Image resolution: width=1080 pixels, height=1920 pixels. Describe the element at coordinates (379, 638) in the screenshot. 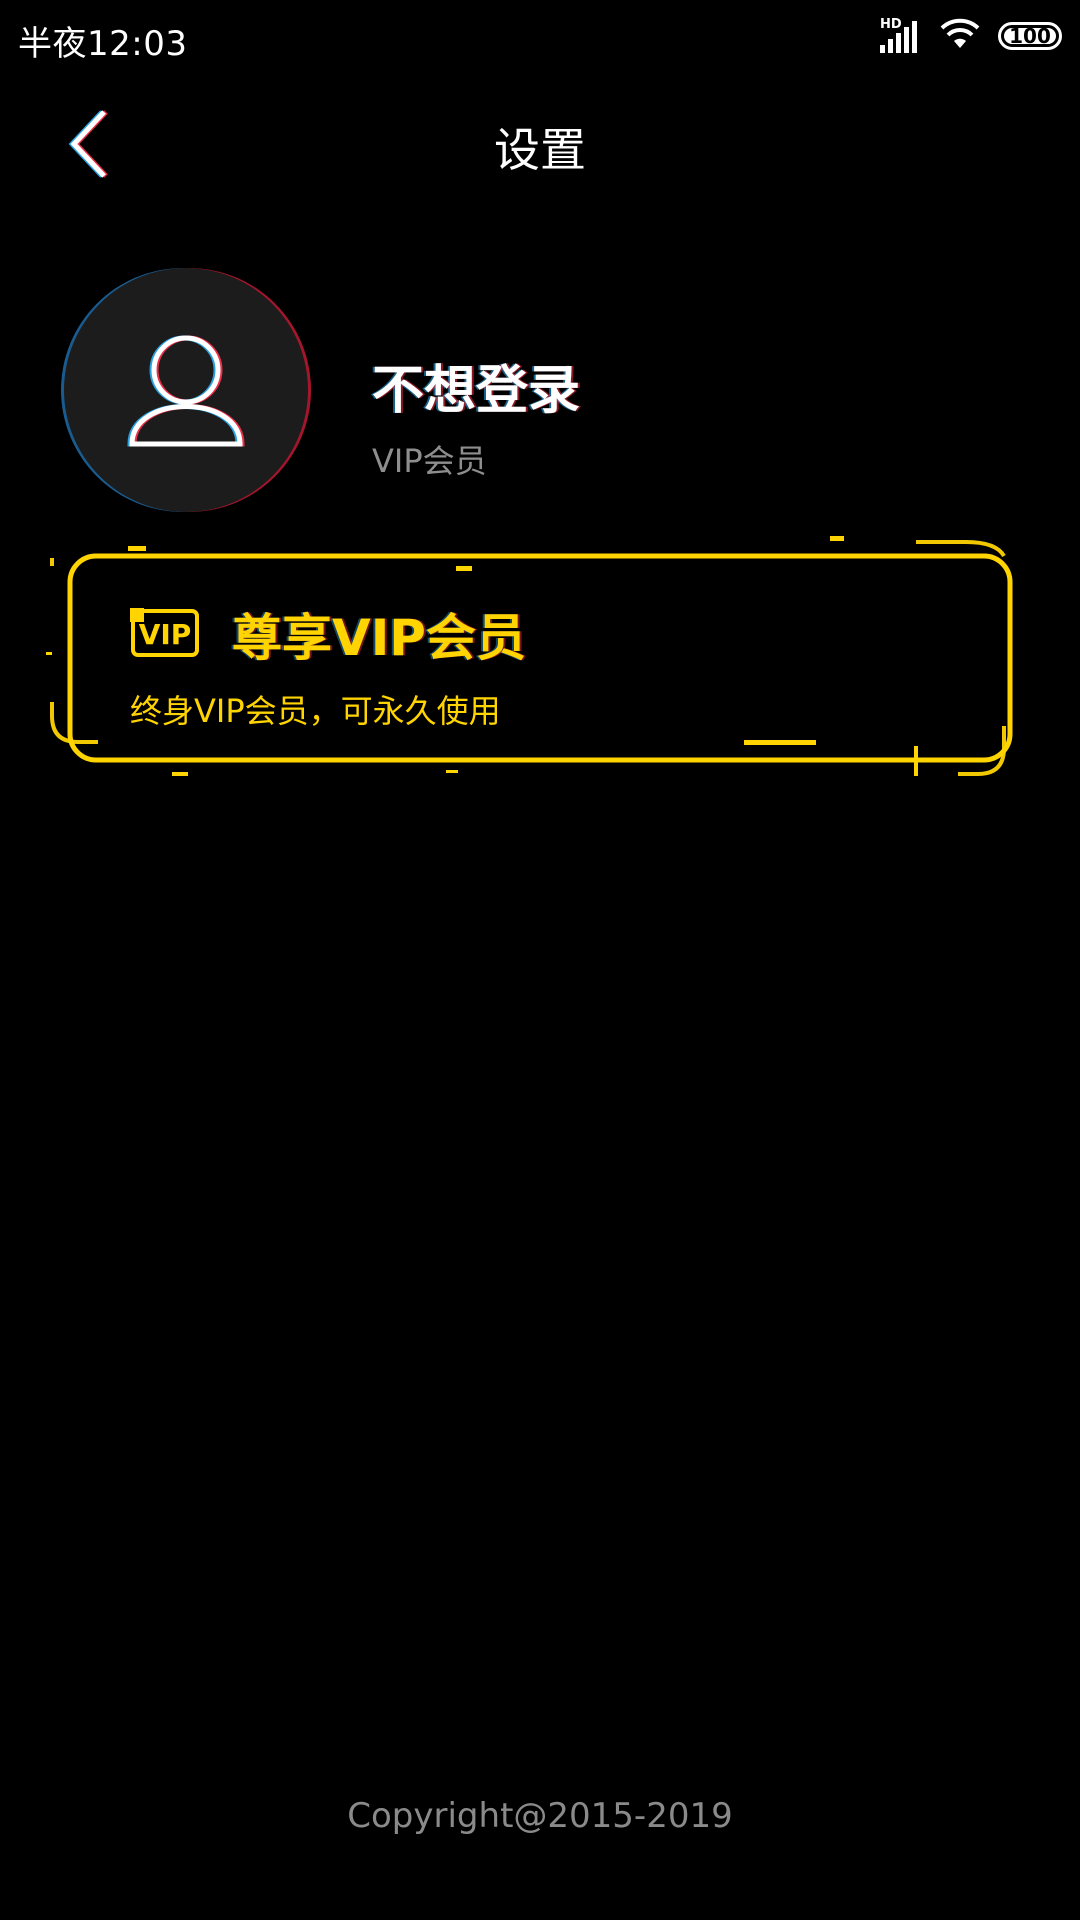

I see `vip-title: 尊享VIP会员` at that location.